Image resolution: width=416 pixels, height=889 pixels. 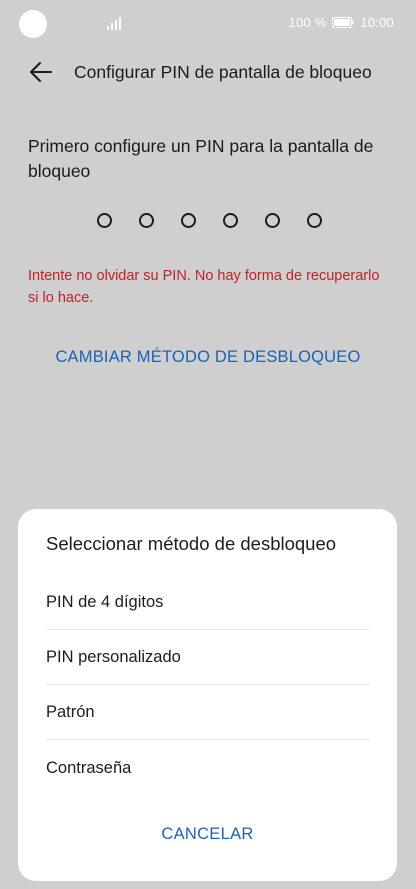 What do you see at coordinates (114, 23) in the screenshot?
I see `signal-icon` at bounding box center [114, 23].